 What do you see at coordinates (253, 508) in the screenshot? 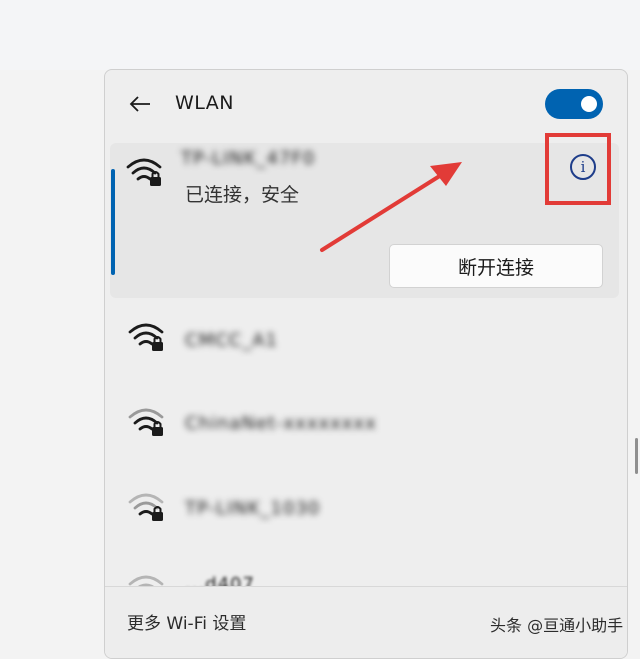
I see `network-name: TP-LINK_1030` at bounding box center [253, 508].